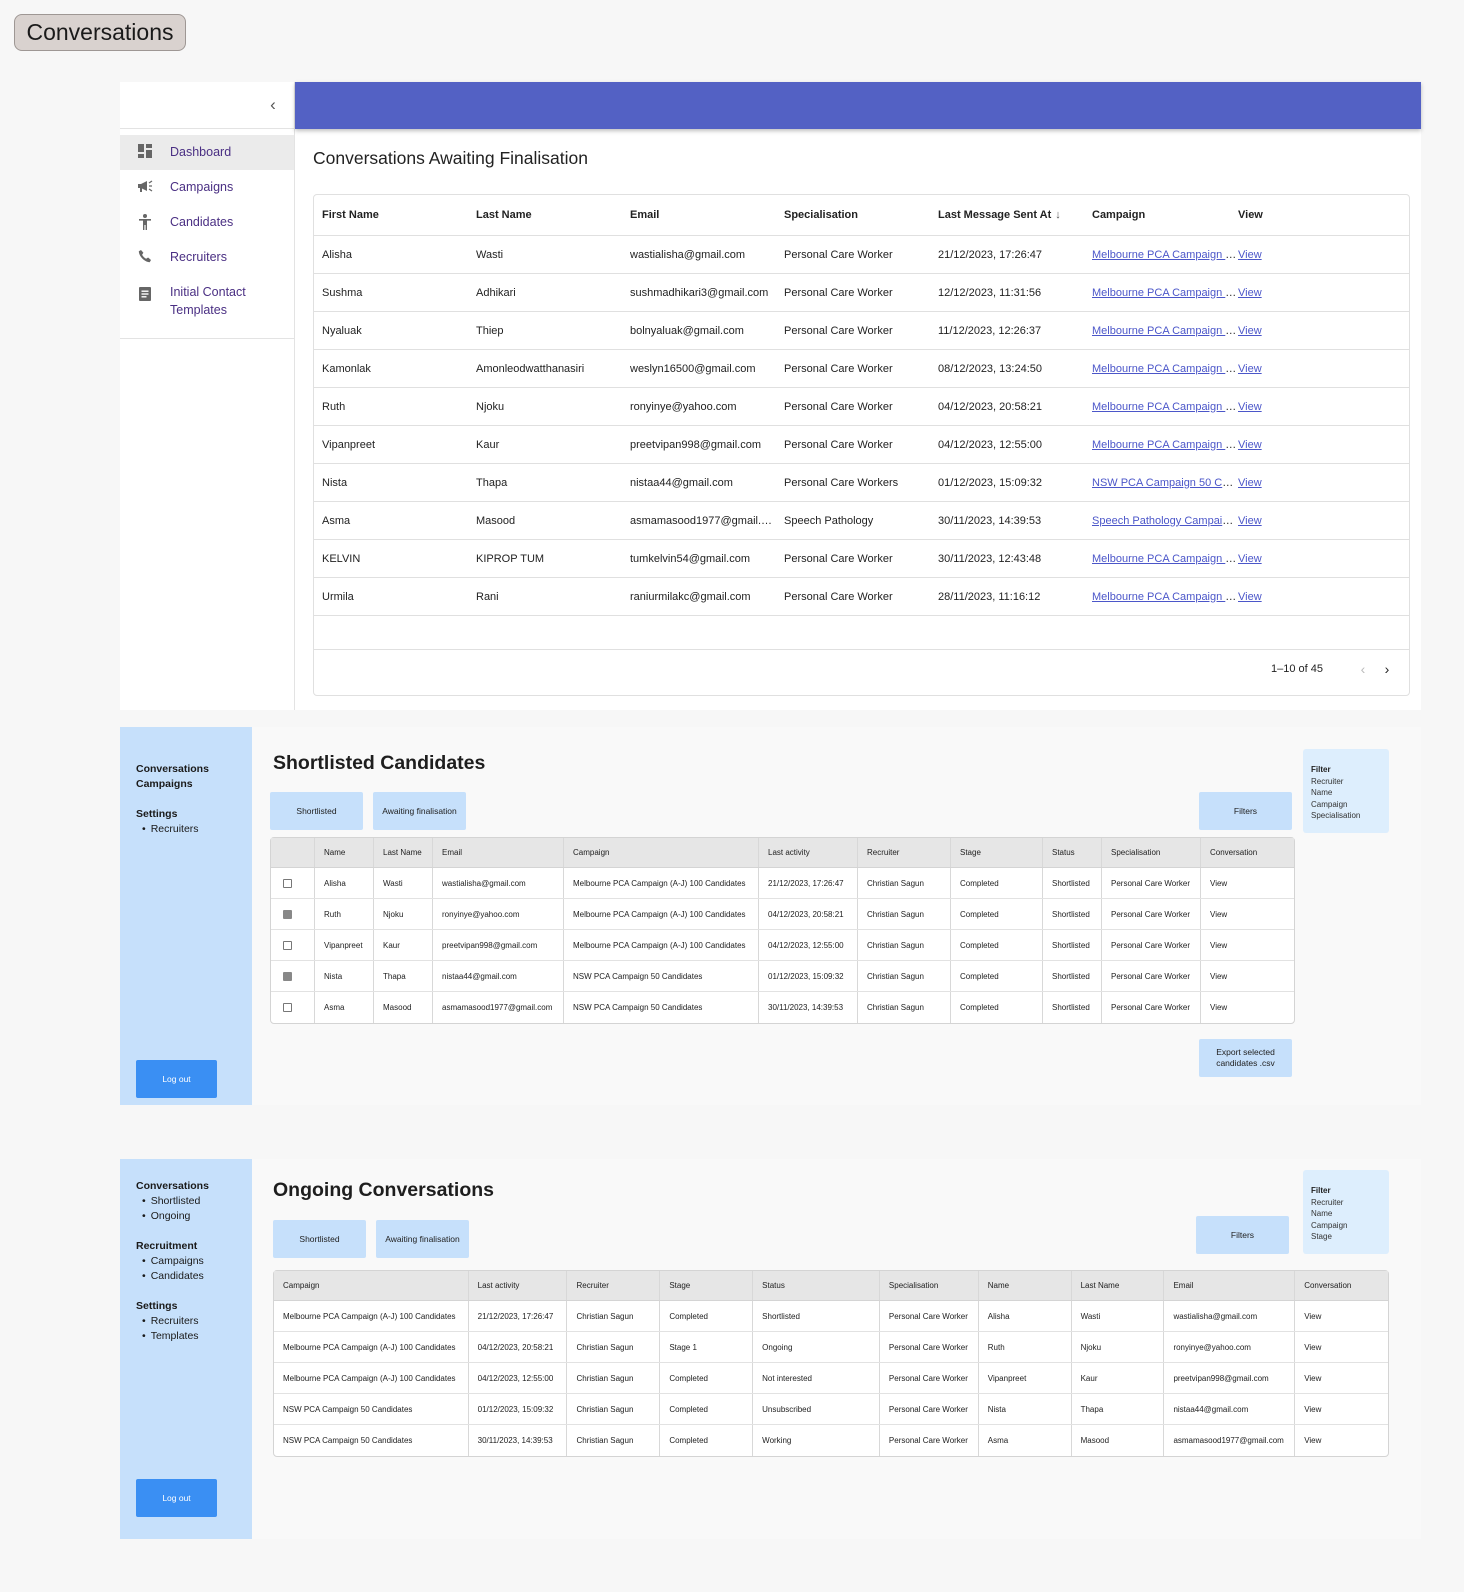 This screenshot has height=1592, width=1464. I want to click on column-header-label: Last Message Sent At, so click(995, 215).